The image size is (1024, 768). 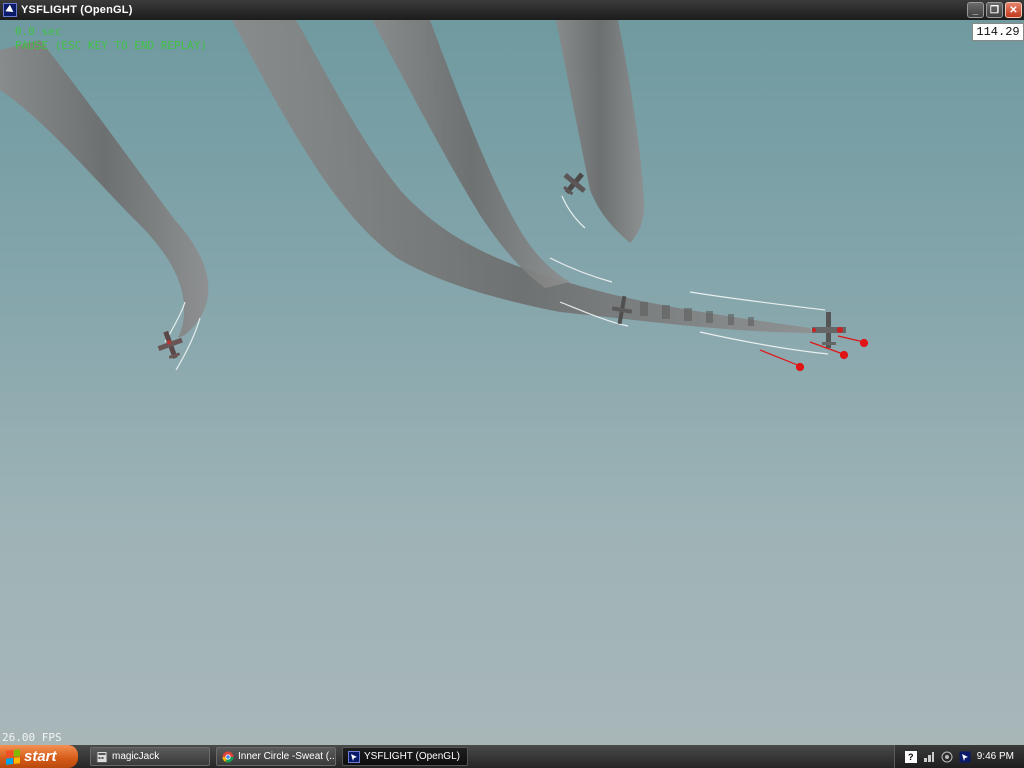 I want to click on ysflight-icon, so click(x=354, y=756).